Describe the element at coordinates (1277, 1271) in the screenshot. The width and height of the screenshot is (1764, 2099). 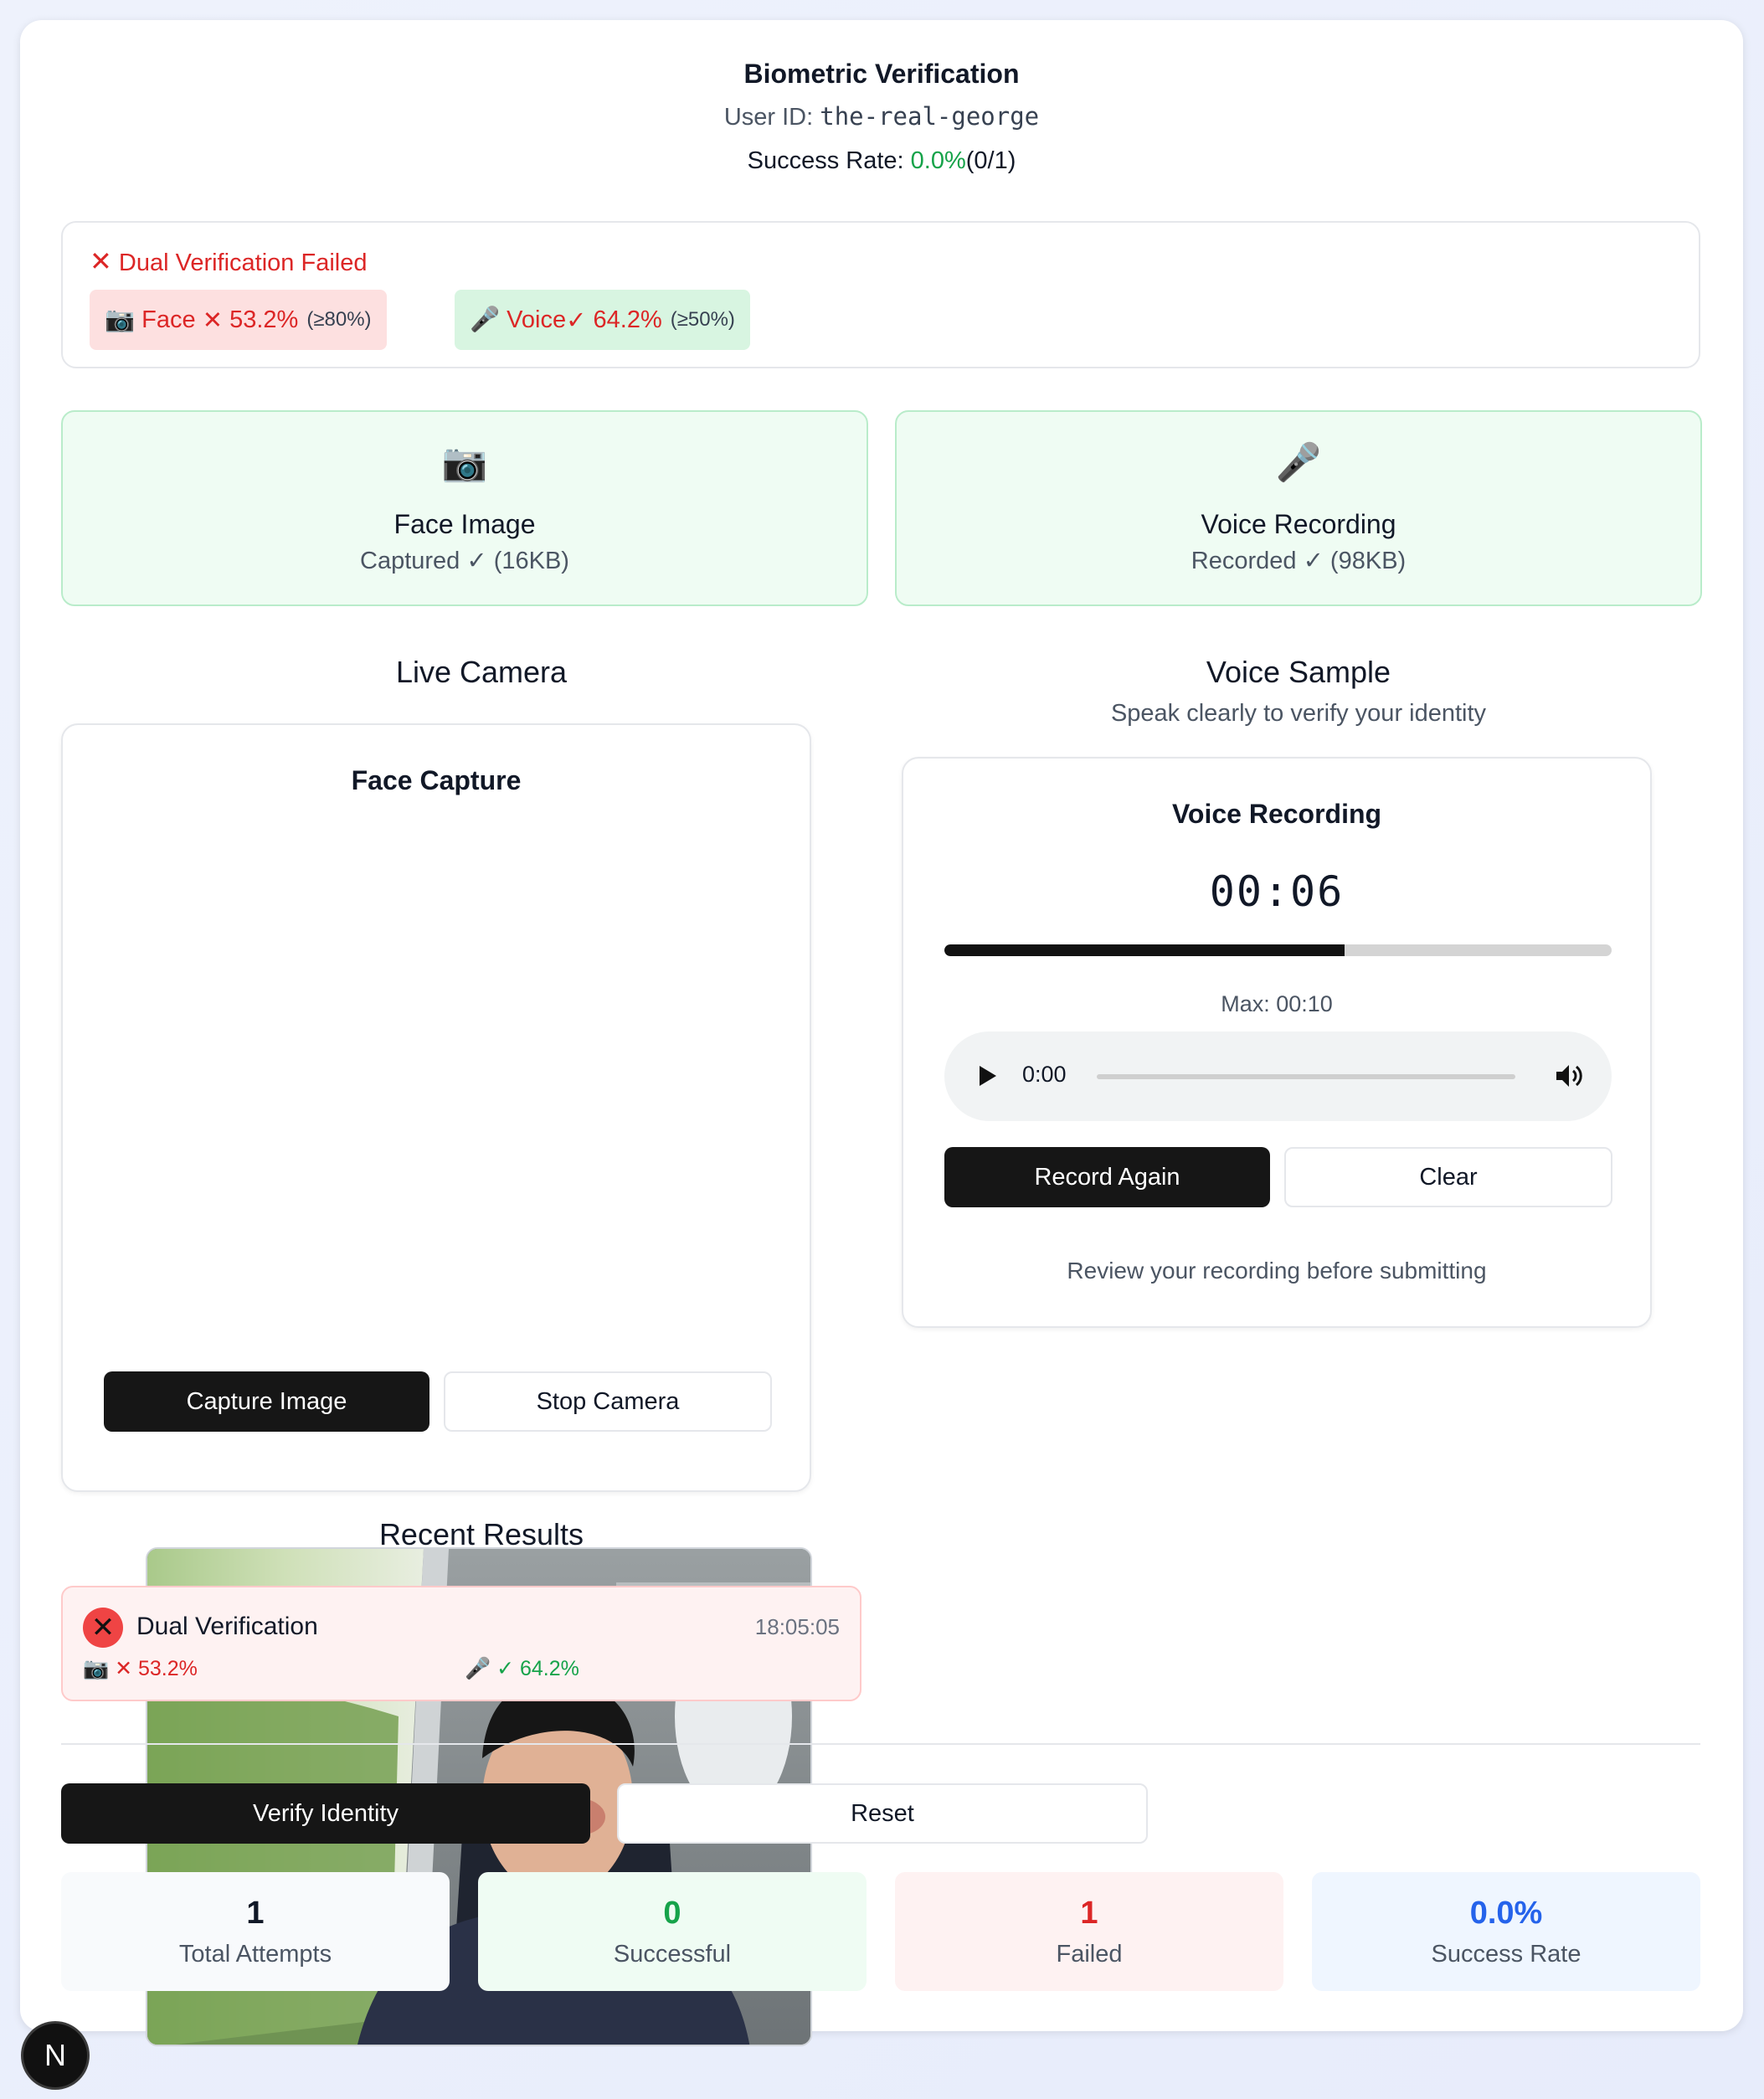
I see `recording-hint: Review your recording before submitting` at that location.